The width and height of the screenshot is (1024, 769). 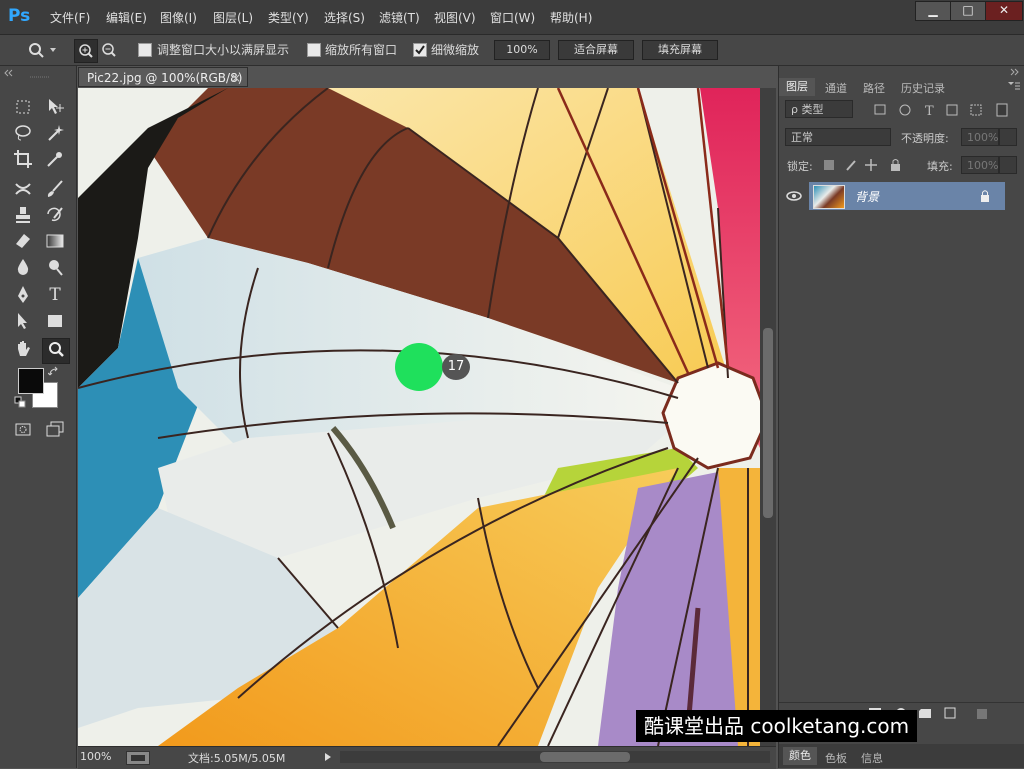 I want to click on tab-history: 历史记录, so click(x=923, y=88).